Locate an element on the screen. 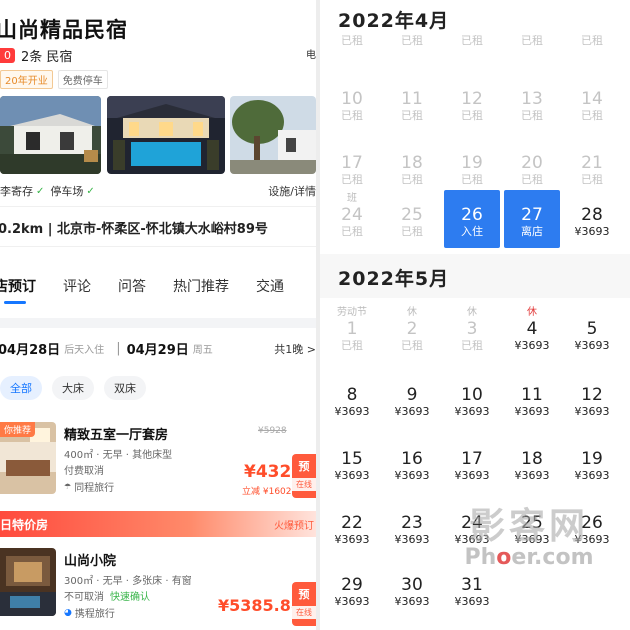  calendar-day: 23 ¥3693 is located at coordinates (412, 523).